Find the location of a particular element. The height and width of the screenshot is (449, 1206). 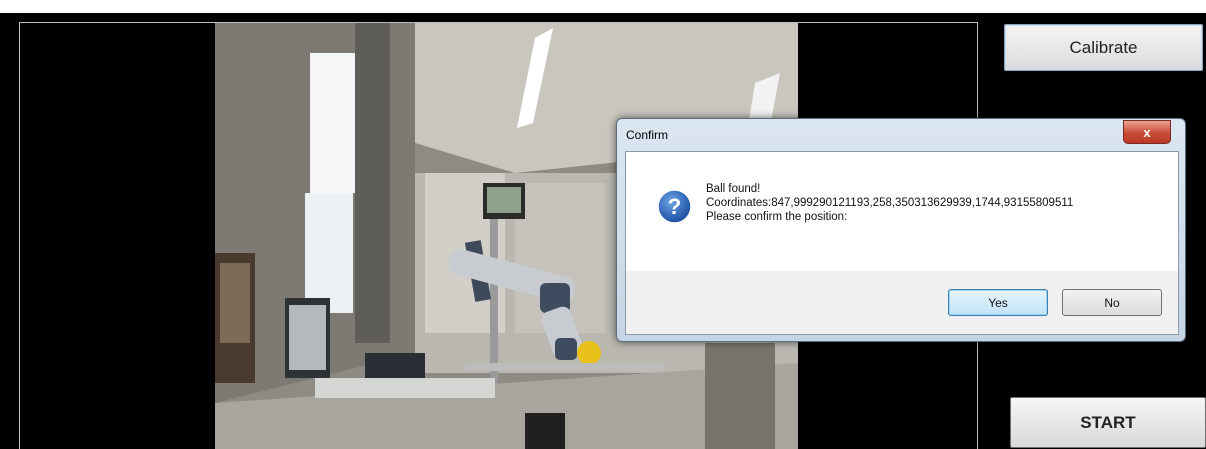

message-line-status: Ball found! is located at coordinates (733, 189).